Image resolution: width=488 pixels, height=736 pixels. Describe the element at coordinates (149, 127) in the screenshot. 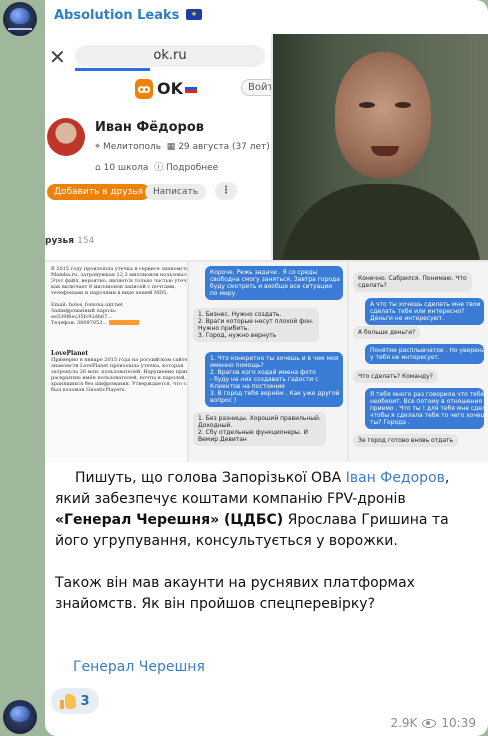

I see `profile-name: Иван Фёдоров` at that location.